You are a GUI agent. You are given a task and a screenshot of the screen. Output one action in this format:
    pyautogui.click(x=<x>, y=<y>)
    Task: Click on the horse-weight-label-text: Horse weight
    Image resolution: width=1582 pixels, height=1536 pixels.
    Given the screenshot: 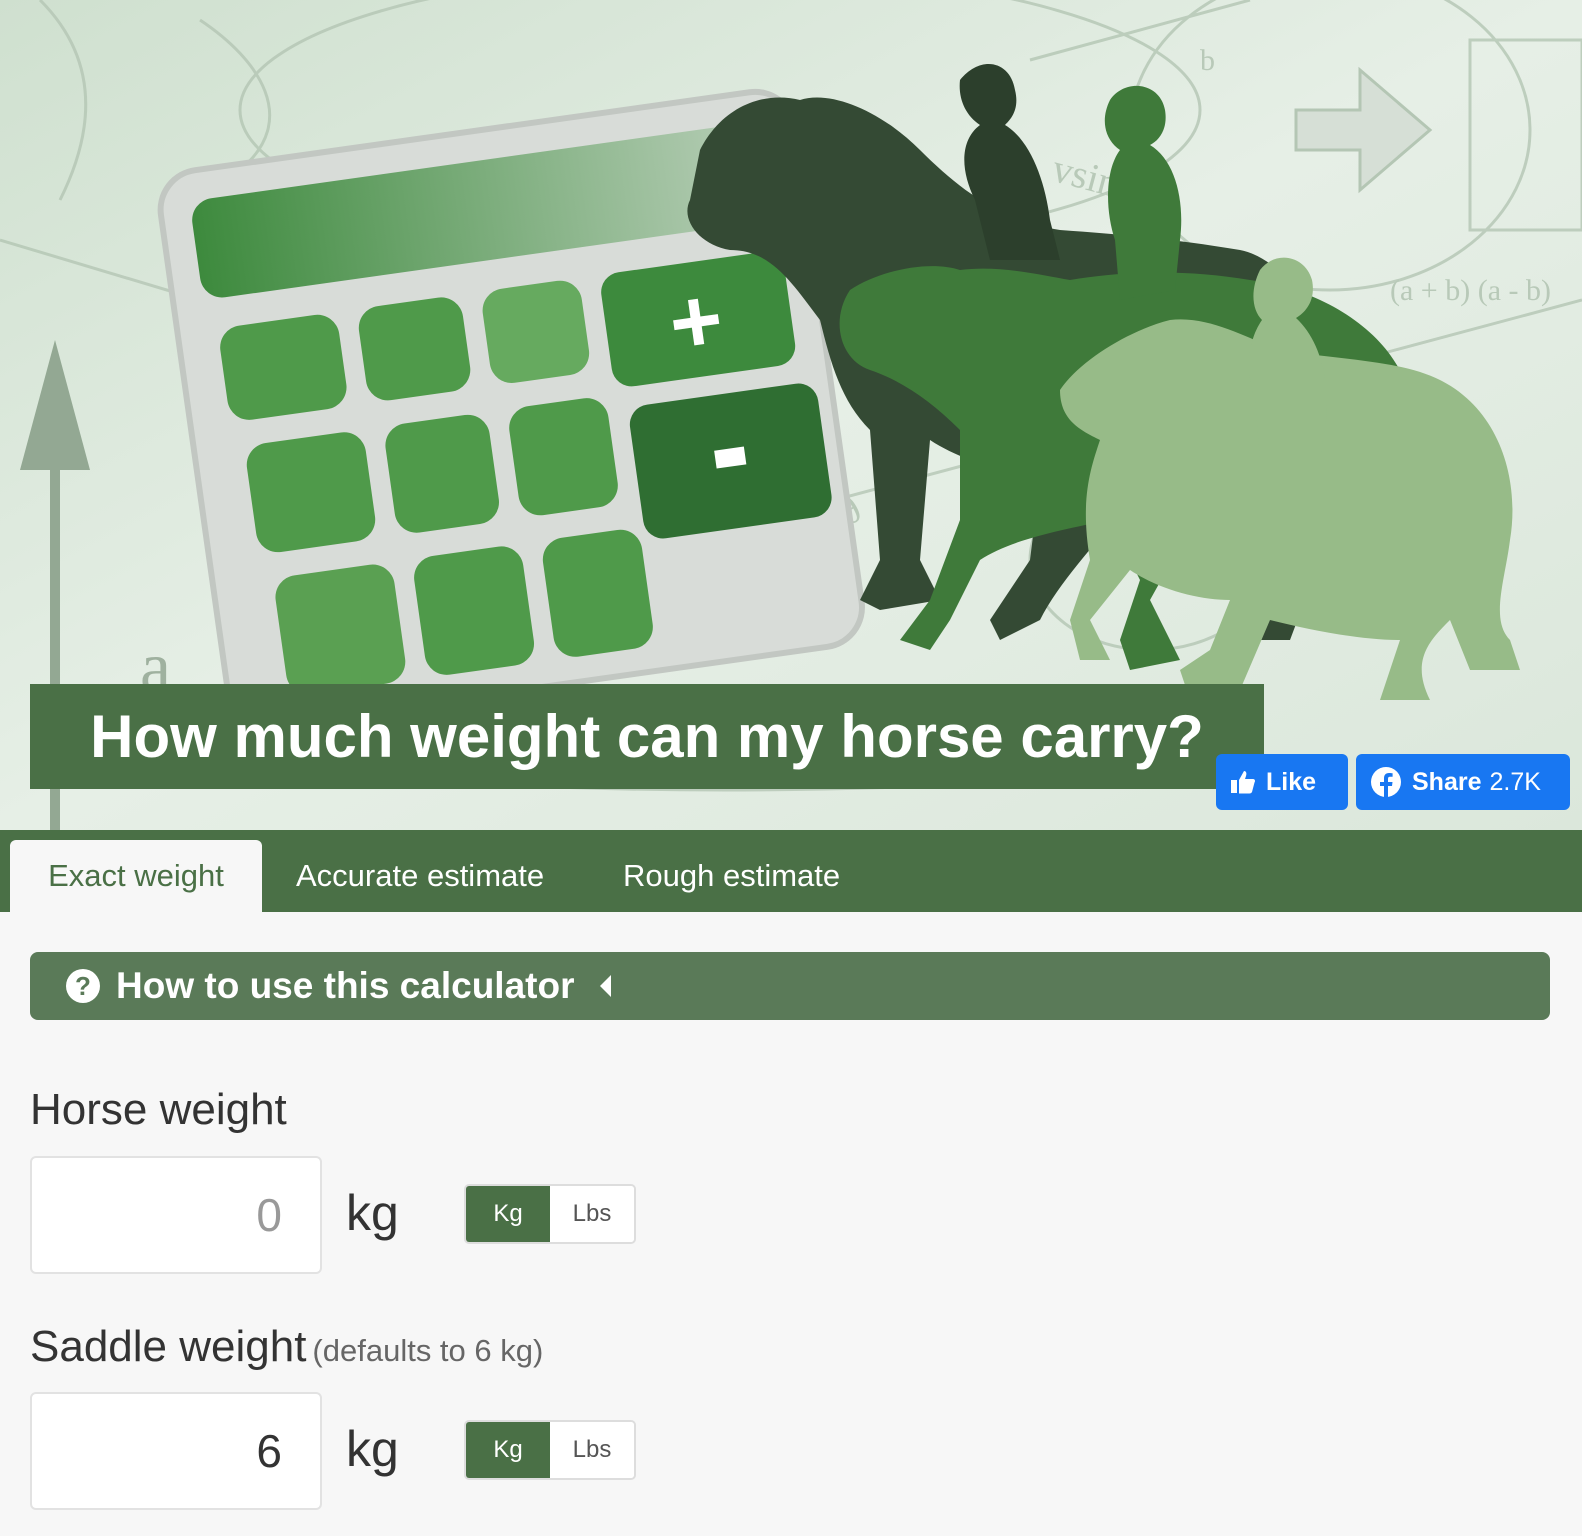 What is the action you would take?
    pyautogui.click(x=158, y=1109)
    